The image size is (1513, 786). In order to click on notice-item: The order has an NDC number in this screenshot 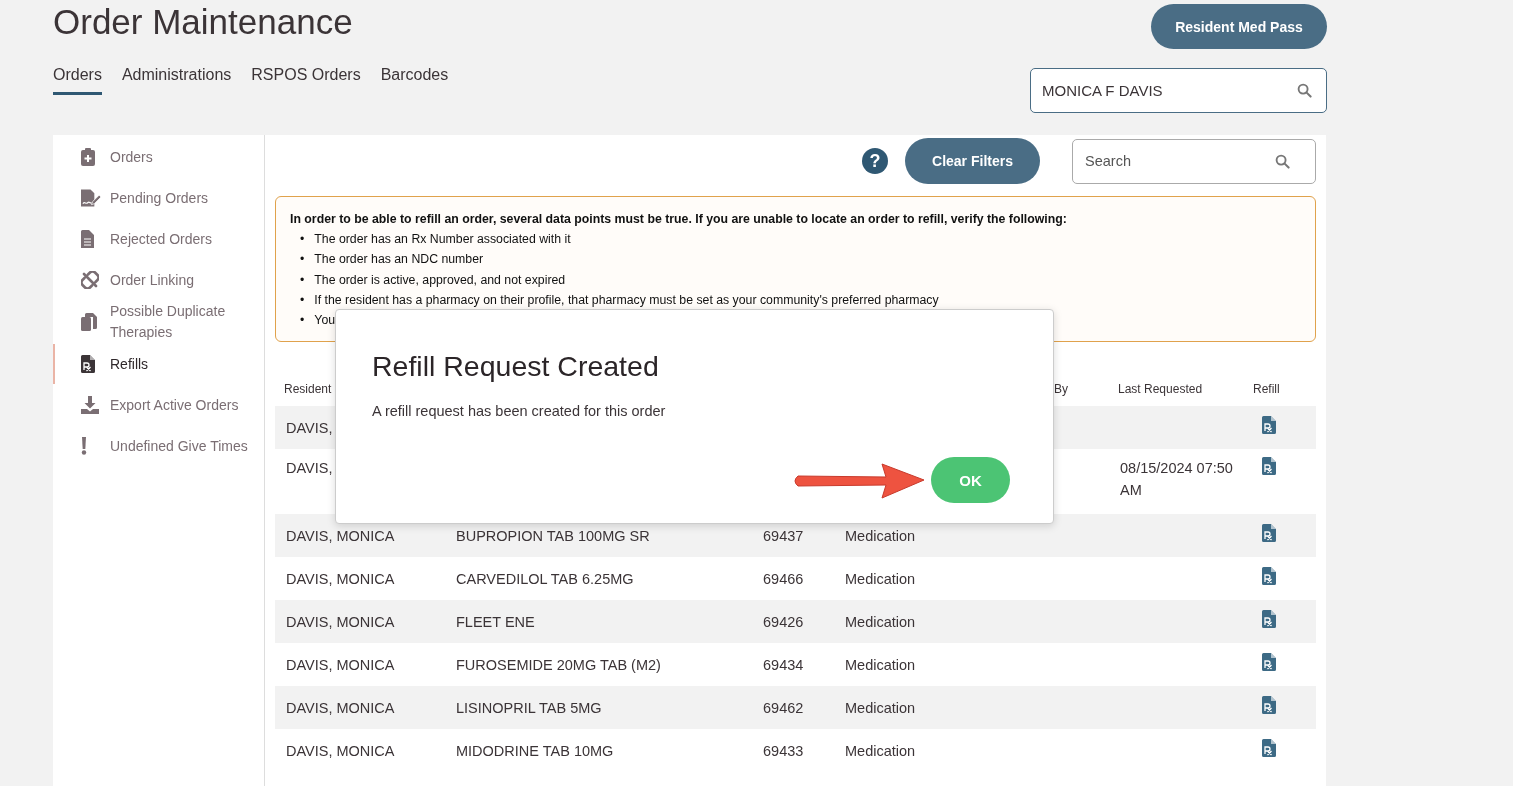, I will do `click(399, 260)`.